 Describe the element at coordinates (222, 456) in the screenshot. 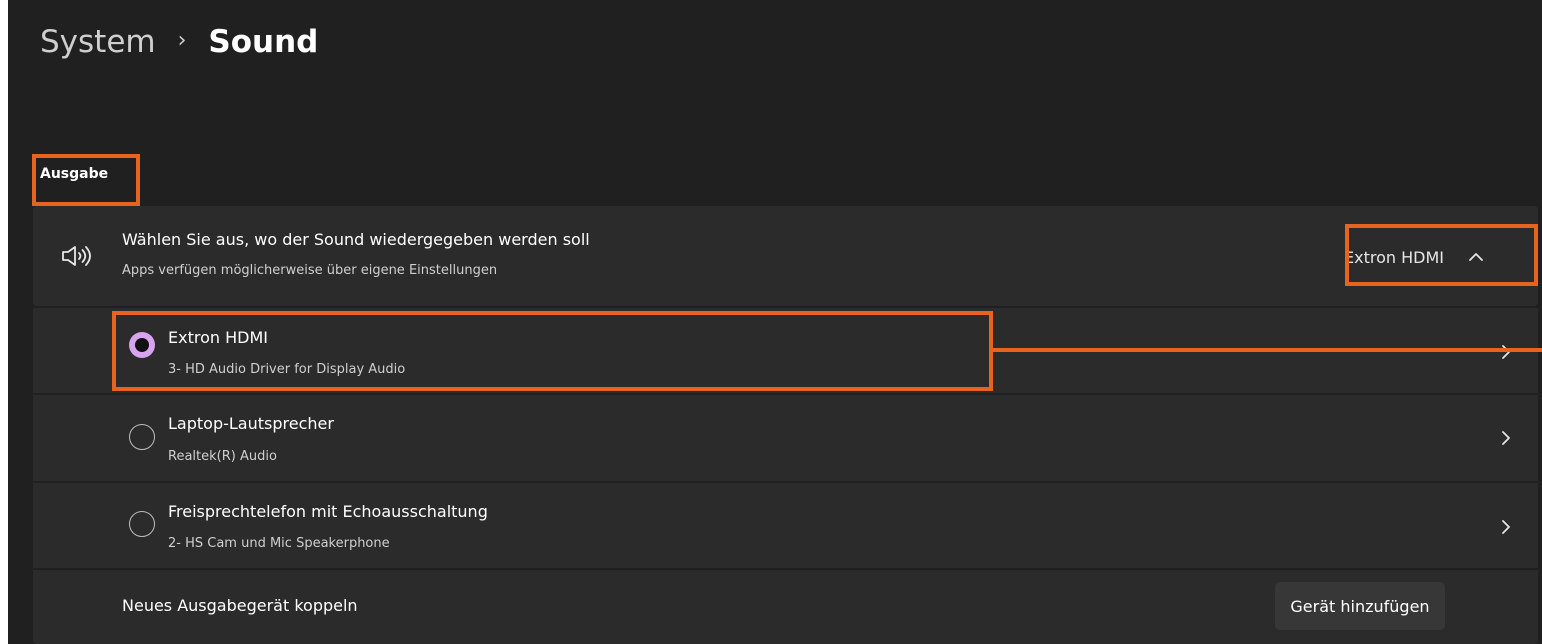

I see `device-driver: Realtek(R) Audio` at that location.